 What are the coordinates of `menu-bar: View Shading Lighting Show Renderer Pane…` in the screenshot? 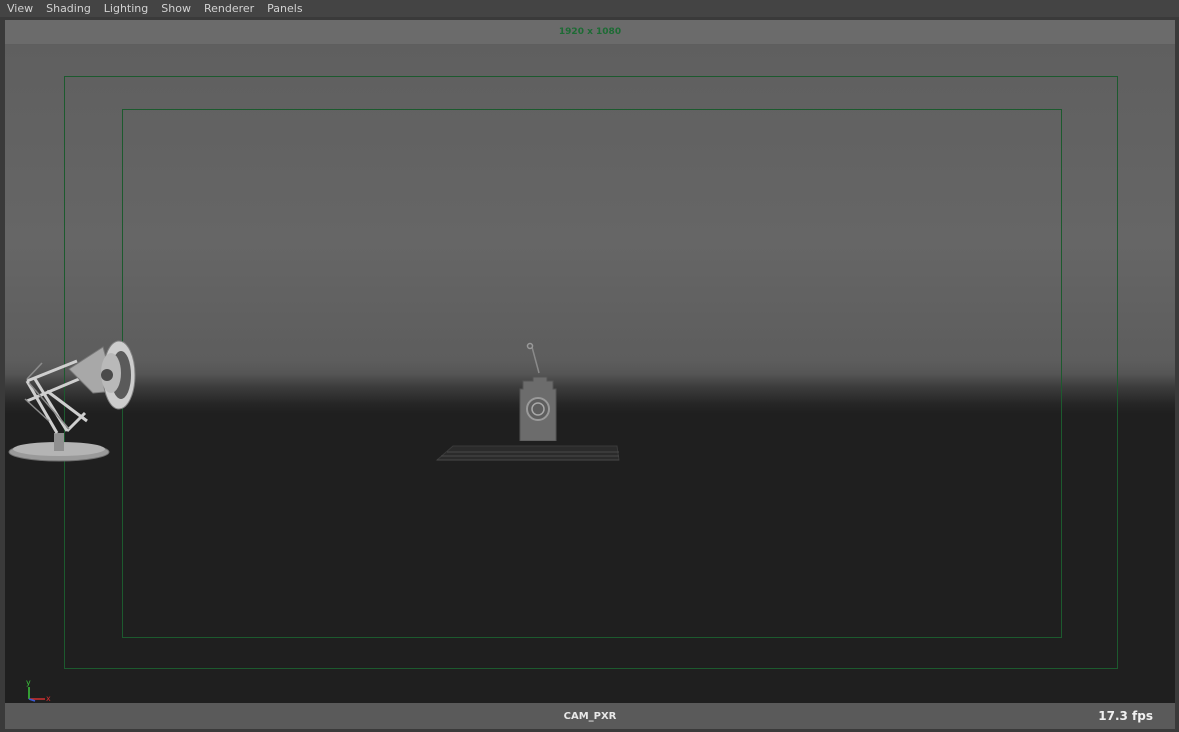 It's located at (589, 8).